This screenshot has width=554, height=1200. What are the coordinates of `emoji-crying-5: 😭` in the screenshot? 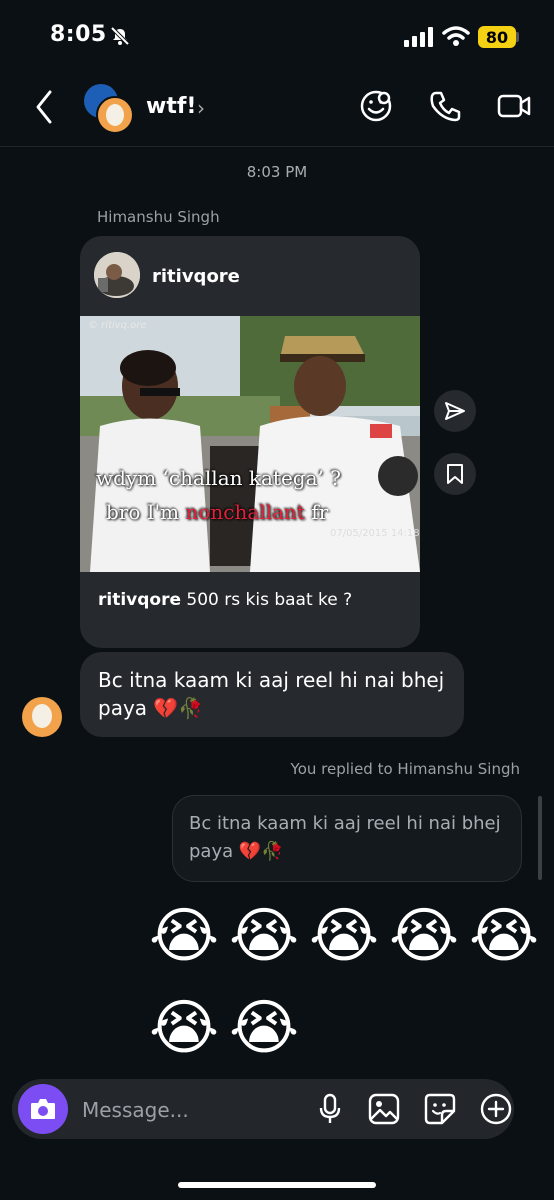 It's located at (504, 936).